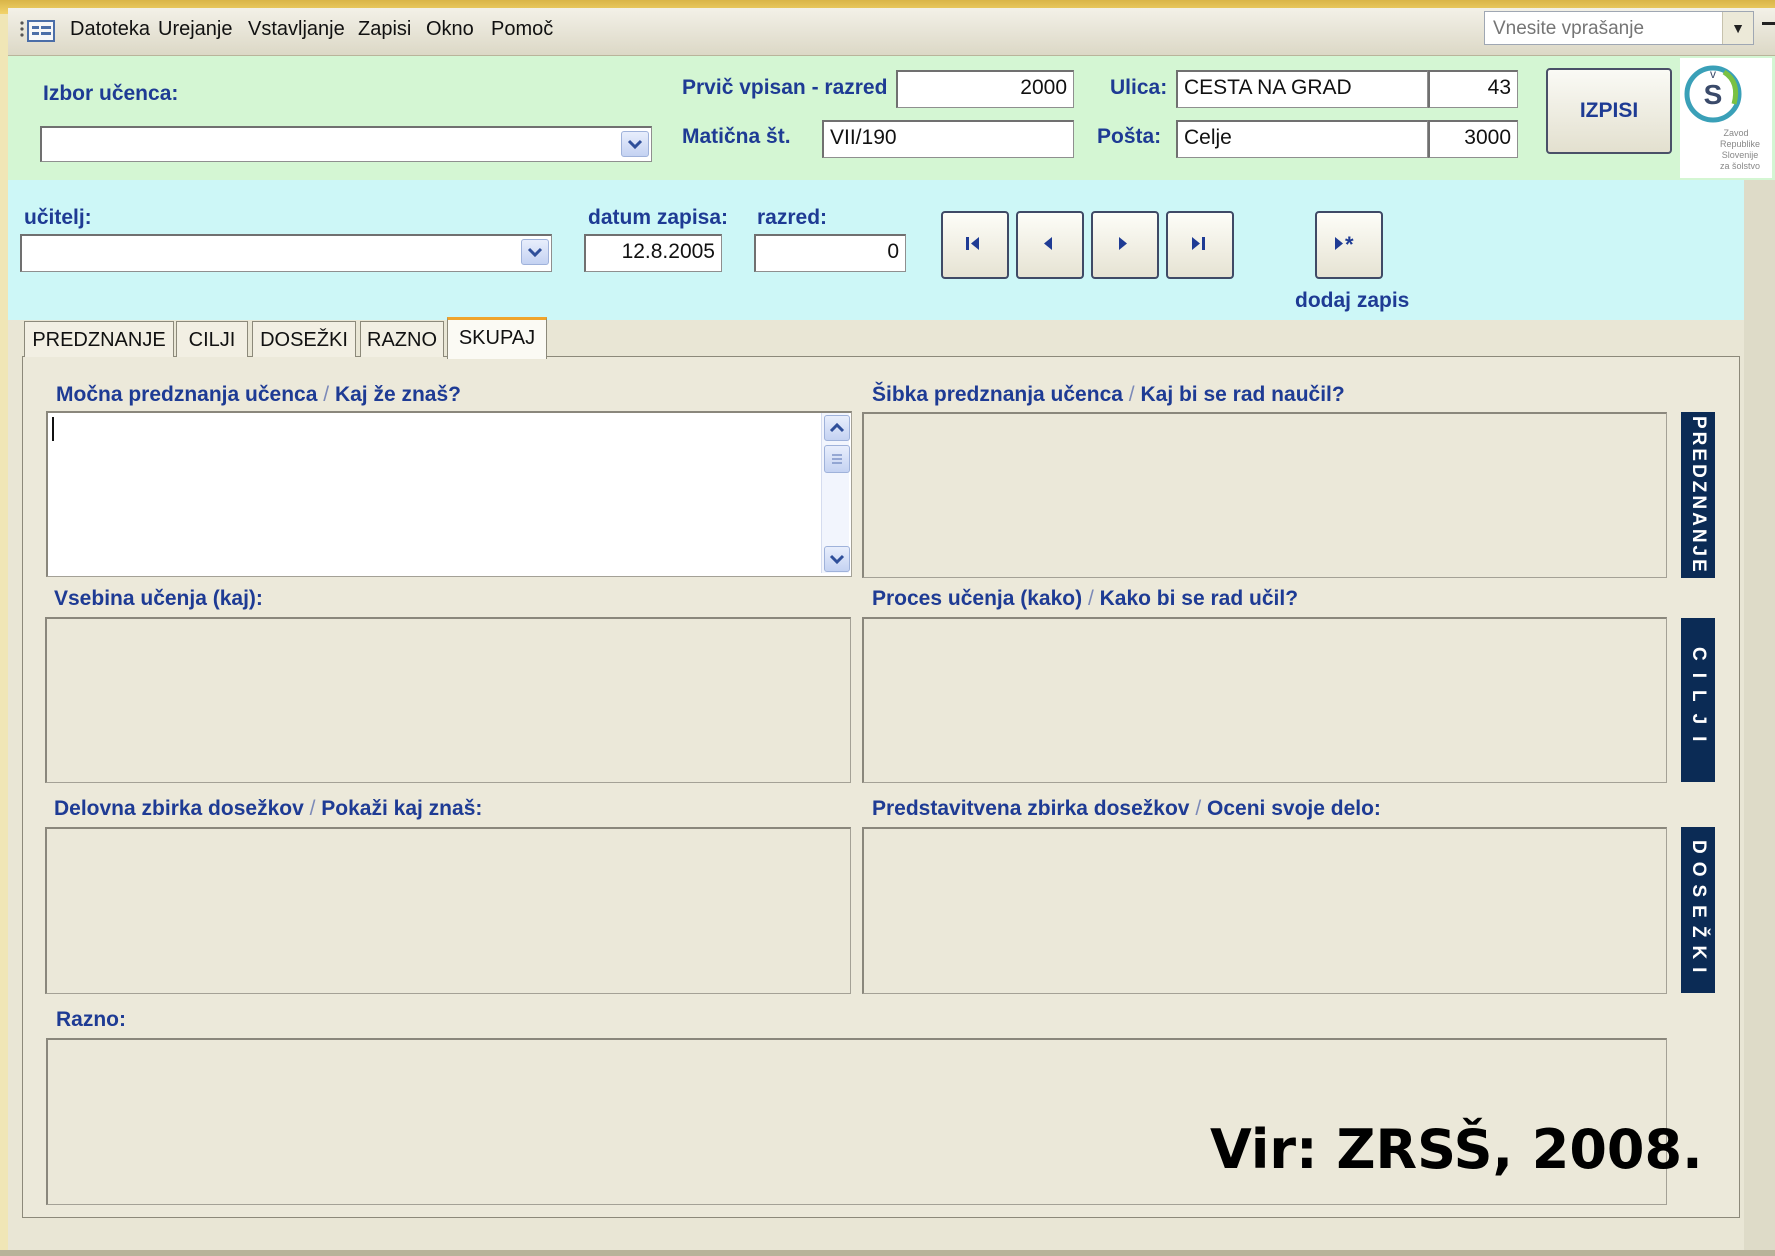 The height and width of the screenshot is (1256, 1775). Describe the element at coordinates (1352, 300) in the screenshot. I see `add-record-label: dodaj zapis` at that location.